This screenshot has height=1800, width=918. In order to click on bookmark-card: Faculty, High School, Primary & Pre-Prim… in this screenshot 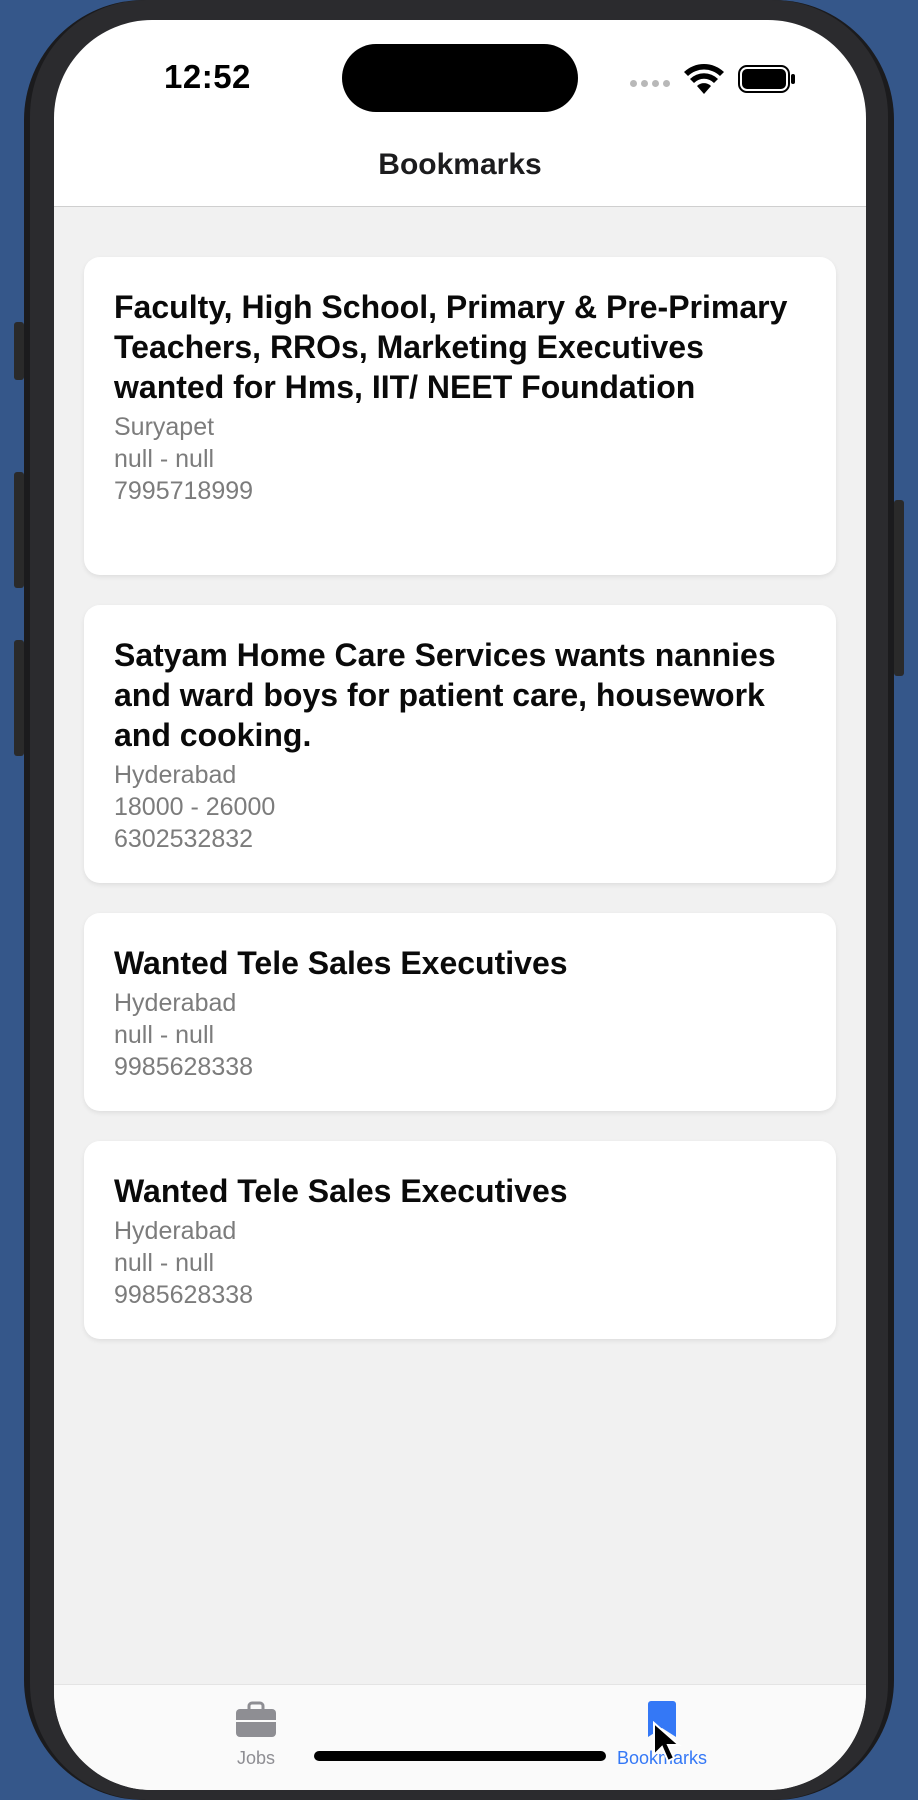, I will do `click(460, 416)`.